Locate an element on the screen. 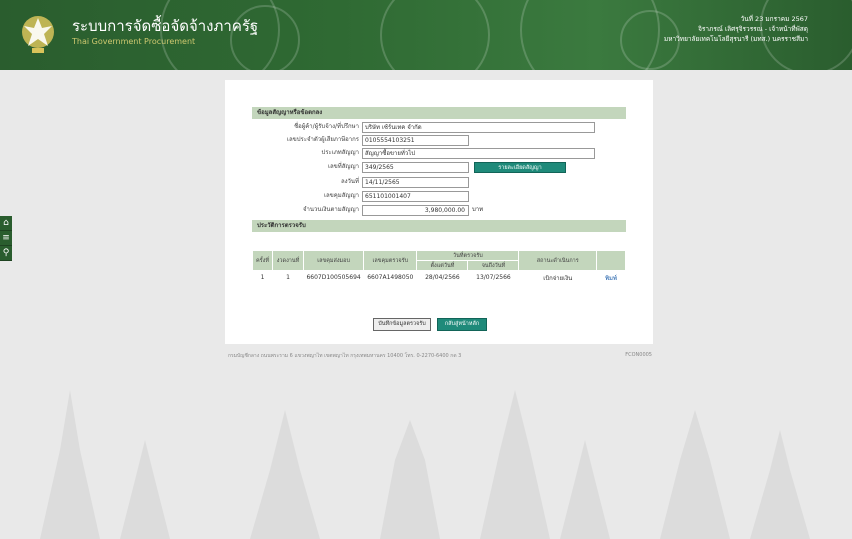  currency-unit: บาท is located at coordinates (478, 209).